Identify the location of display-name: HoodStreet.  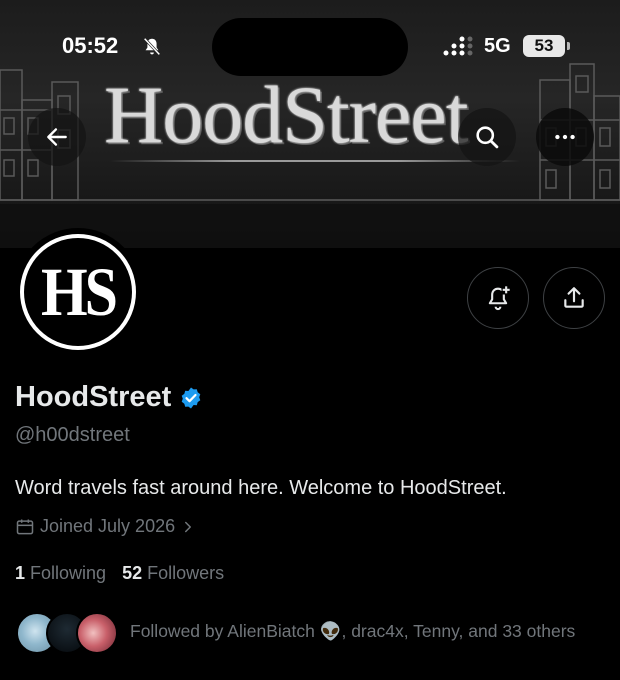
(93, 397).